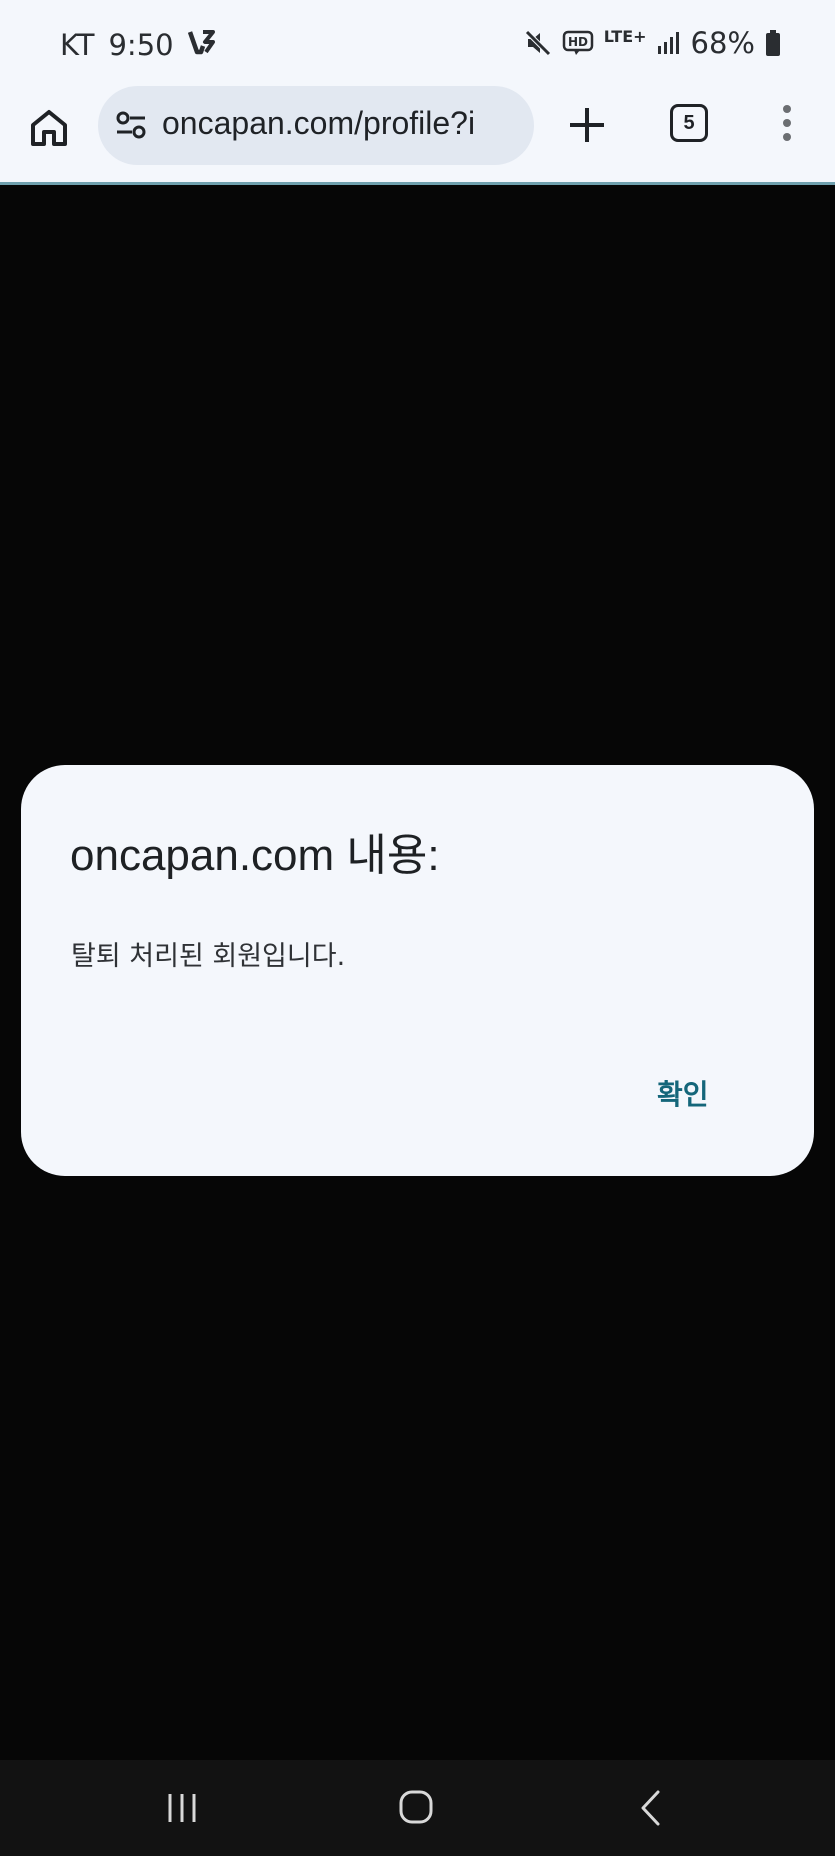 This screenshot has width=835, height=1856. Describe the element at coordinates (417, 43) in the screenshot. I see `status-bar: KT 9:50 HD LTE+ 68%` at that location.